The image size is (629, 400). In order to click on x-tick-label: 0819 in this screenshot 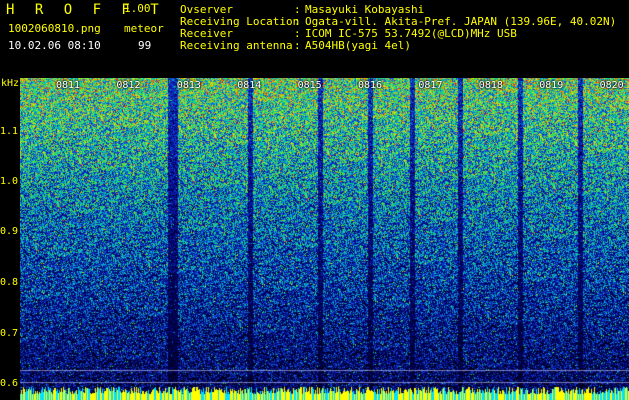, I will do `click(551, 85)`.